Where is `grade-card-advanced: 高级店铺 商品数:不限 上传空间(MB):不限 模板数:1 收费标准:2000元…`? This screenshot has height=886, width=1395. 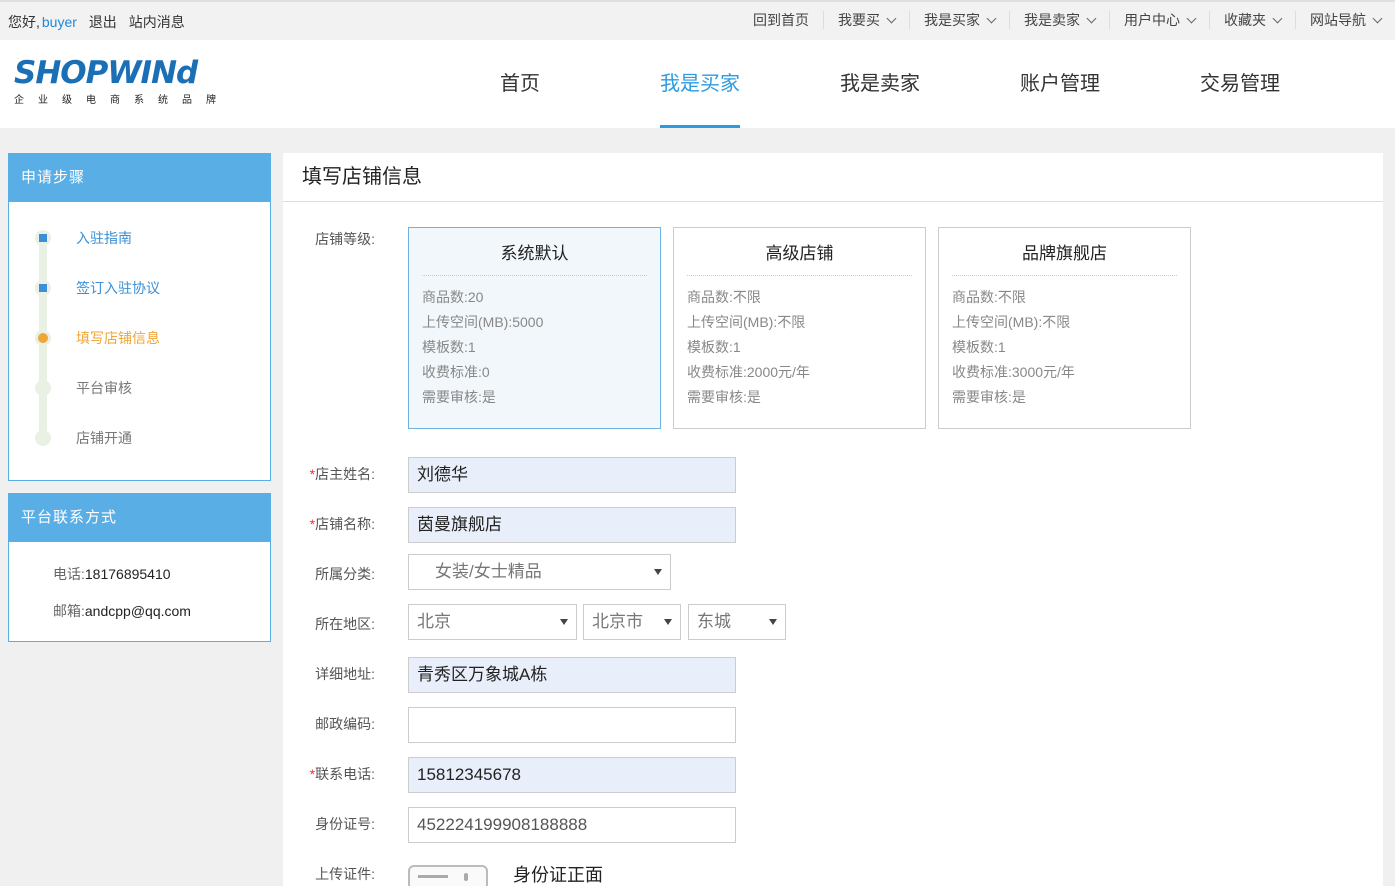
grade-card-advanced: 高级店铺 商品数:不限 上传空间(MB):不限 模板数:1 收费标准:2000元… is located at coordinates (799, 328).